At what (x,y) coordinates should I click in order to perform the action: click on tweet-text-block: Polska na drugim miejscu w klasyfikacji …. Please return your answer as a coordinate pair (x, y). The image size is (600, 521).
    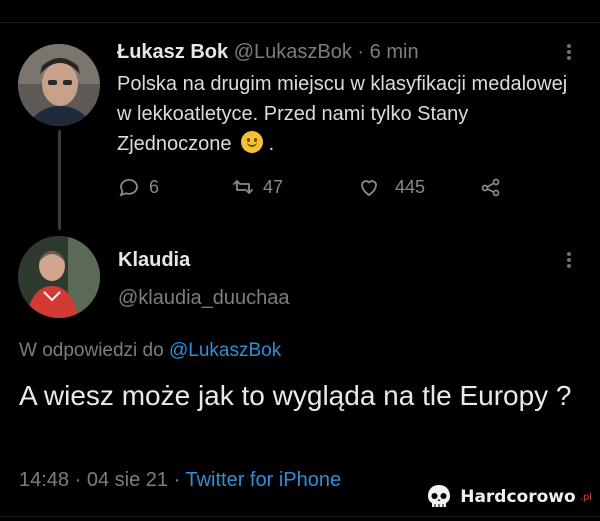
    Looking at the image, I should click on (347, 114).